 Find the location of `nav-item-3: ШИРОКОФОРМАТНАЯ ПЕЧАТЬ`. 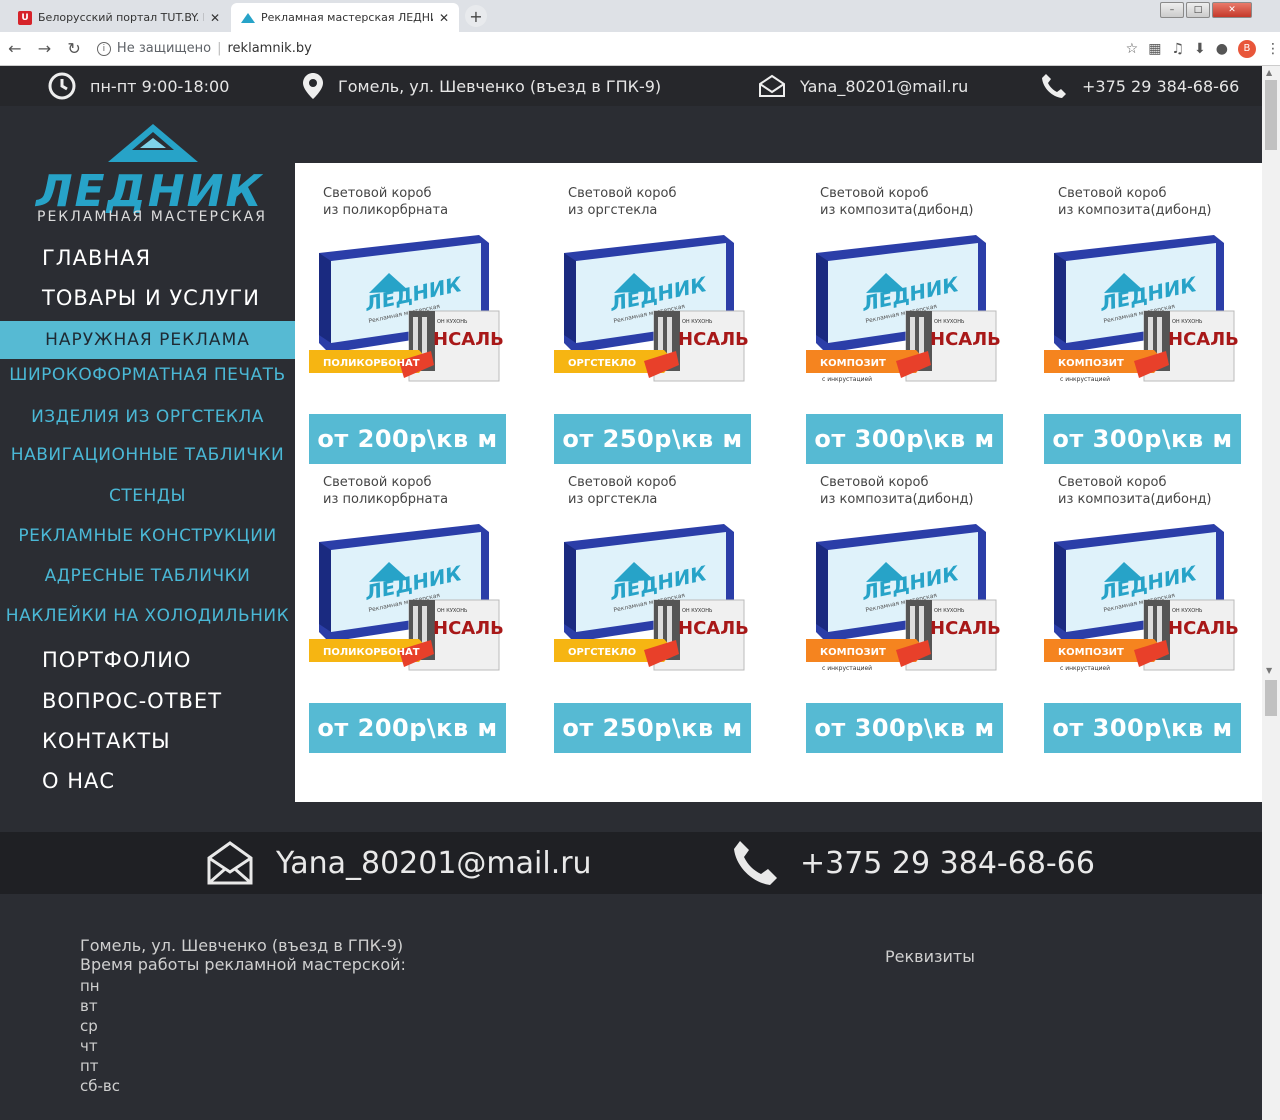

nav-item-3: ШИРОКОФОРМАТНАЯ ПЕЧАТЬ is located at coordinates (147, 375).